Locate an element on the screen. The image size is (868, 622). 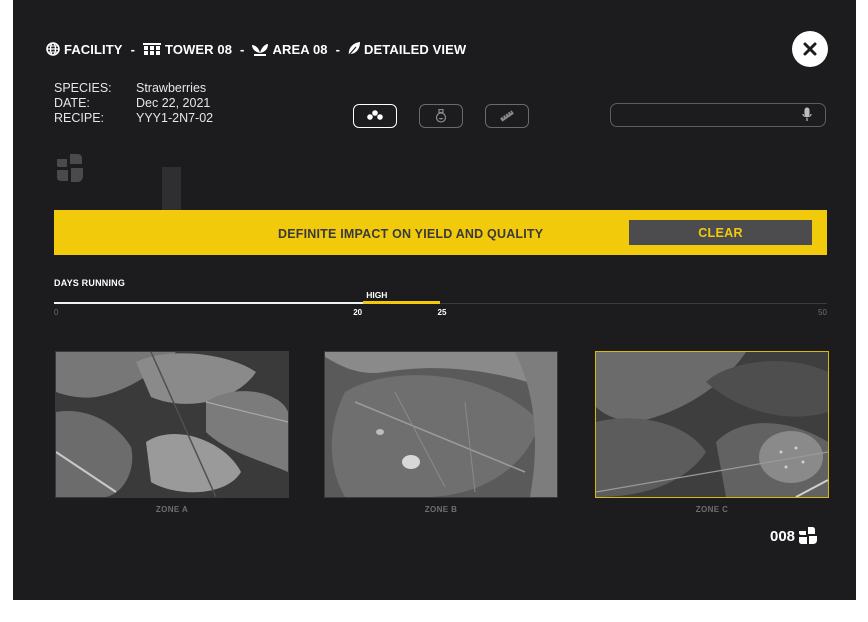
clear-button: CLEAR is located at coordinates (720, 232).